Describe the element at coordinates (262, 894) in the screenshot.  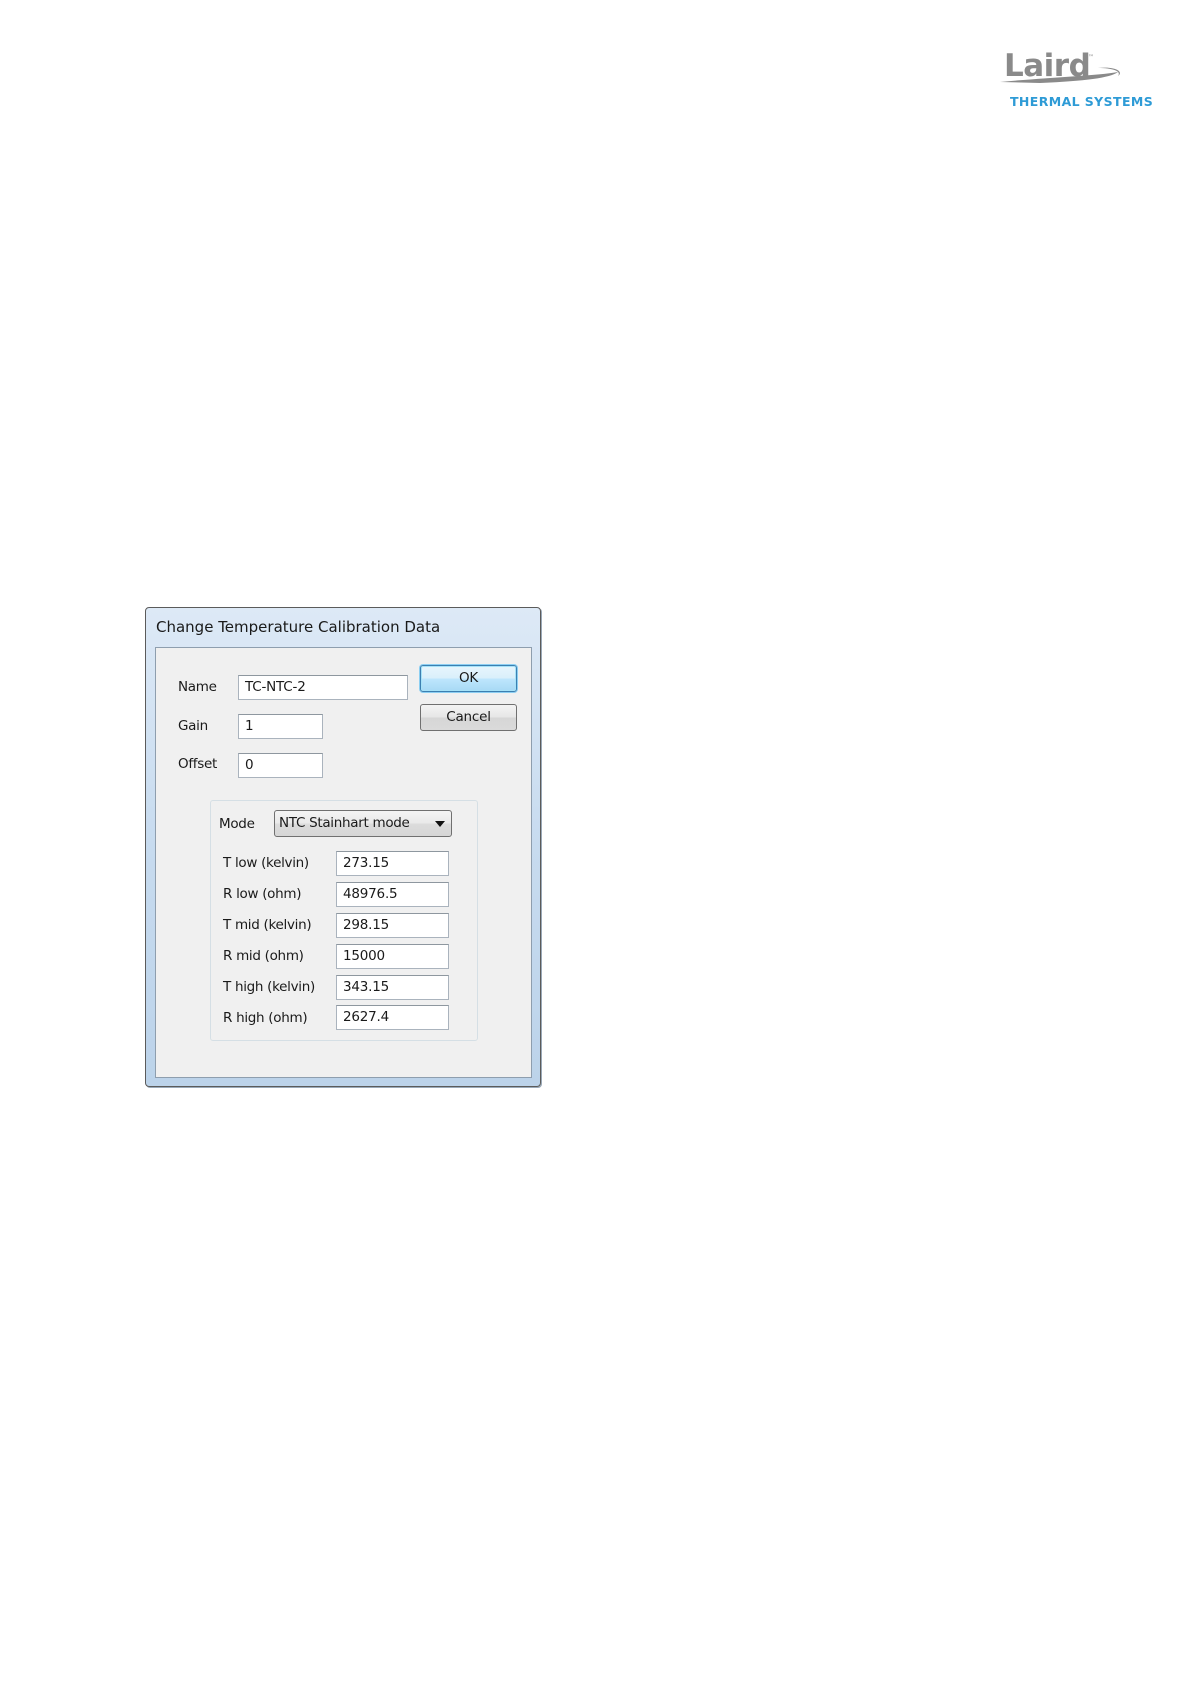
I see `r-low-label: R low (ohm)` at that location.